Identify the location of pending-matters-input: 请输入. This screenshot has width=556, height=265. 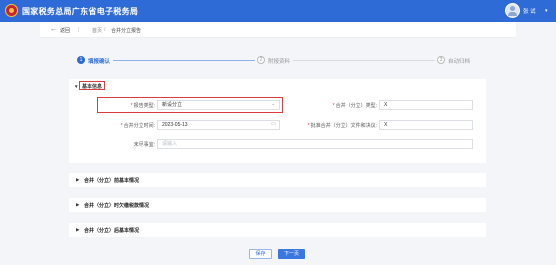
(315, 144).